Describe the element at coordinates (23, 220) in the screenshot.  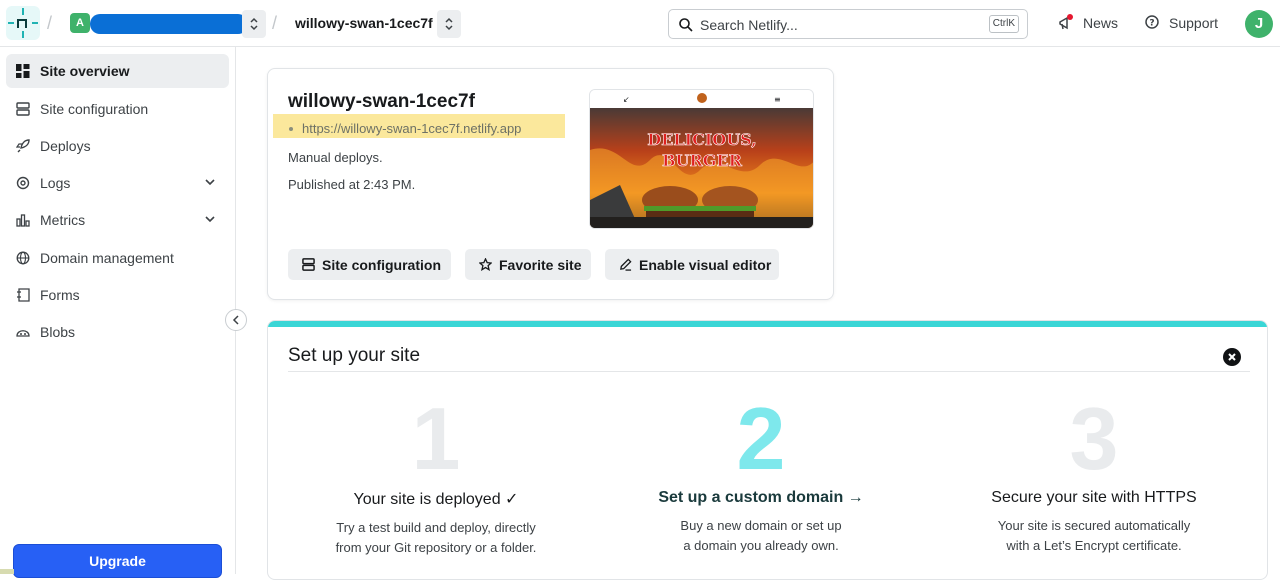
I see `bar-chart-icon` at that location.